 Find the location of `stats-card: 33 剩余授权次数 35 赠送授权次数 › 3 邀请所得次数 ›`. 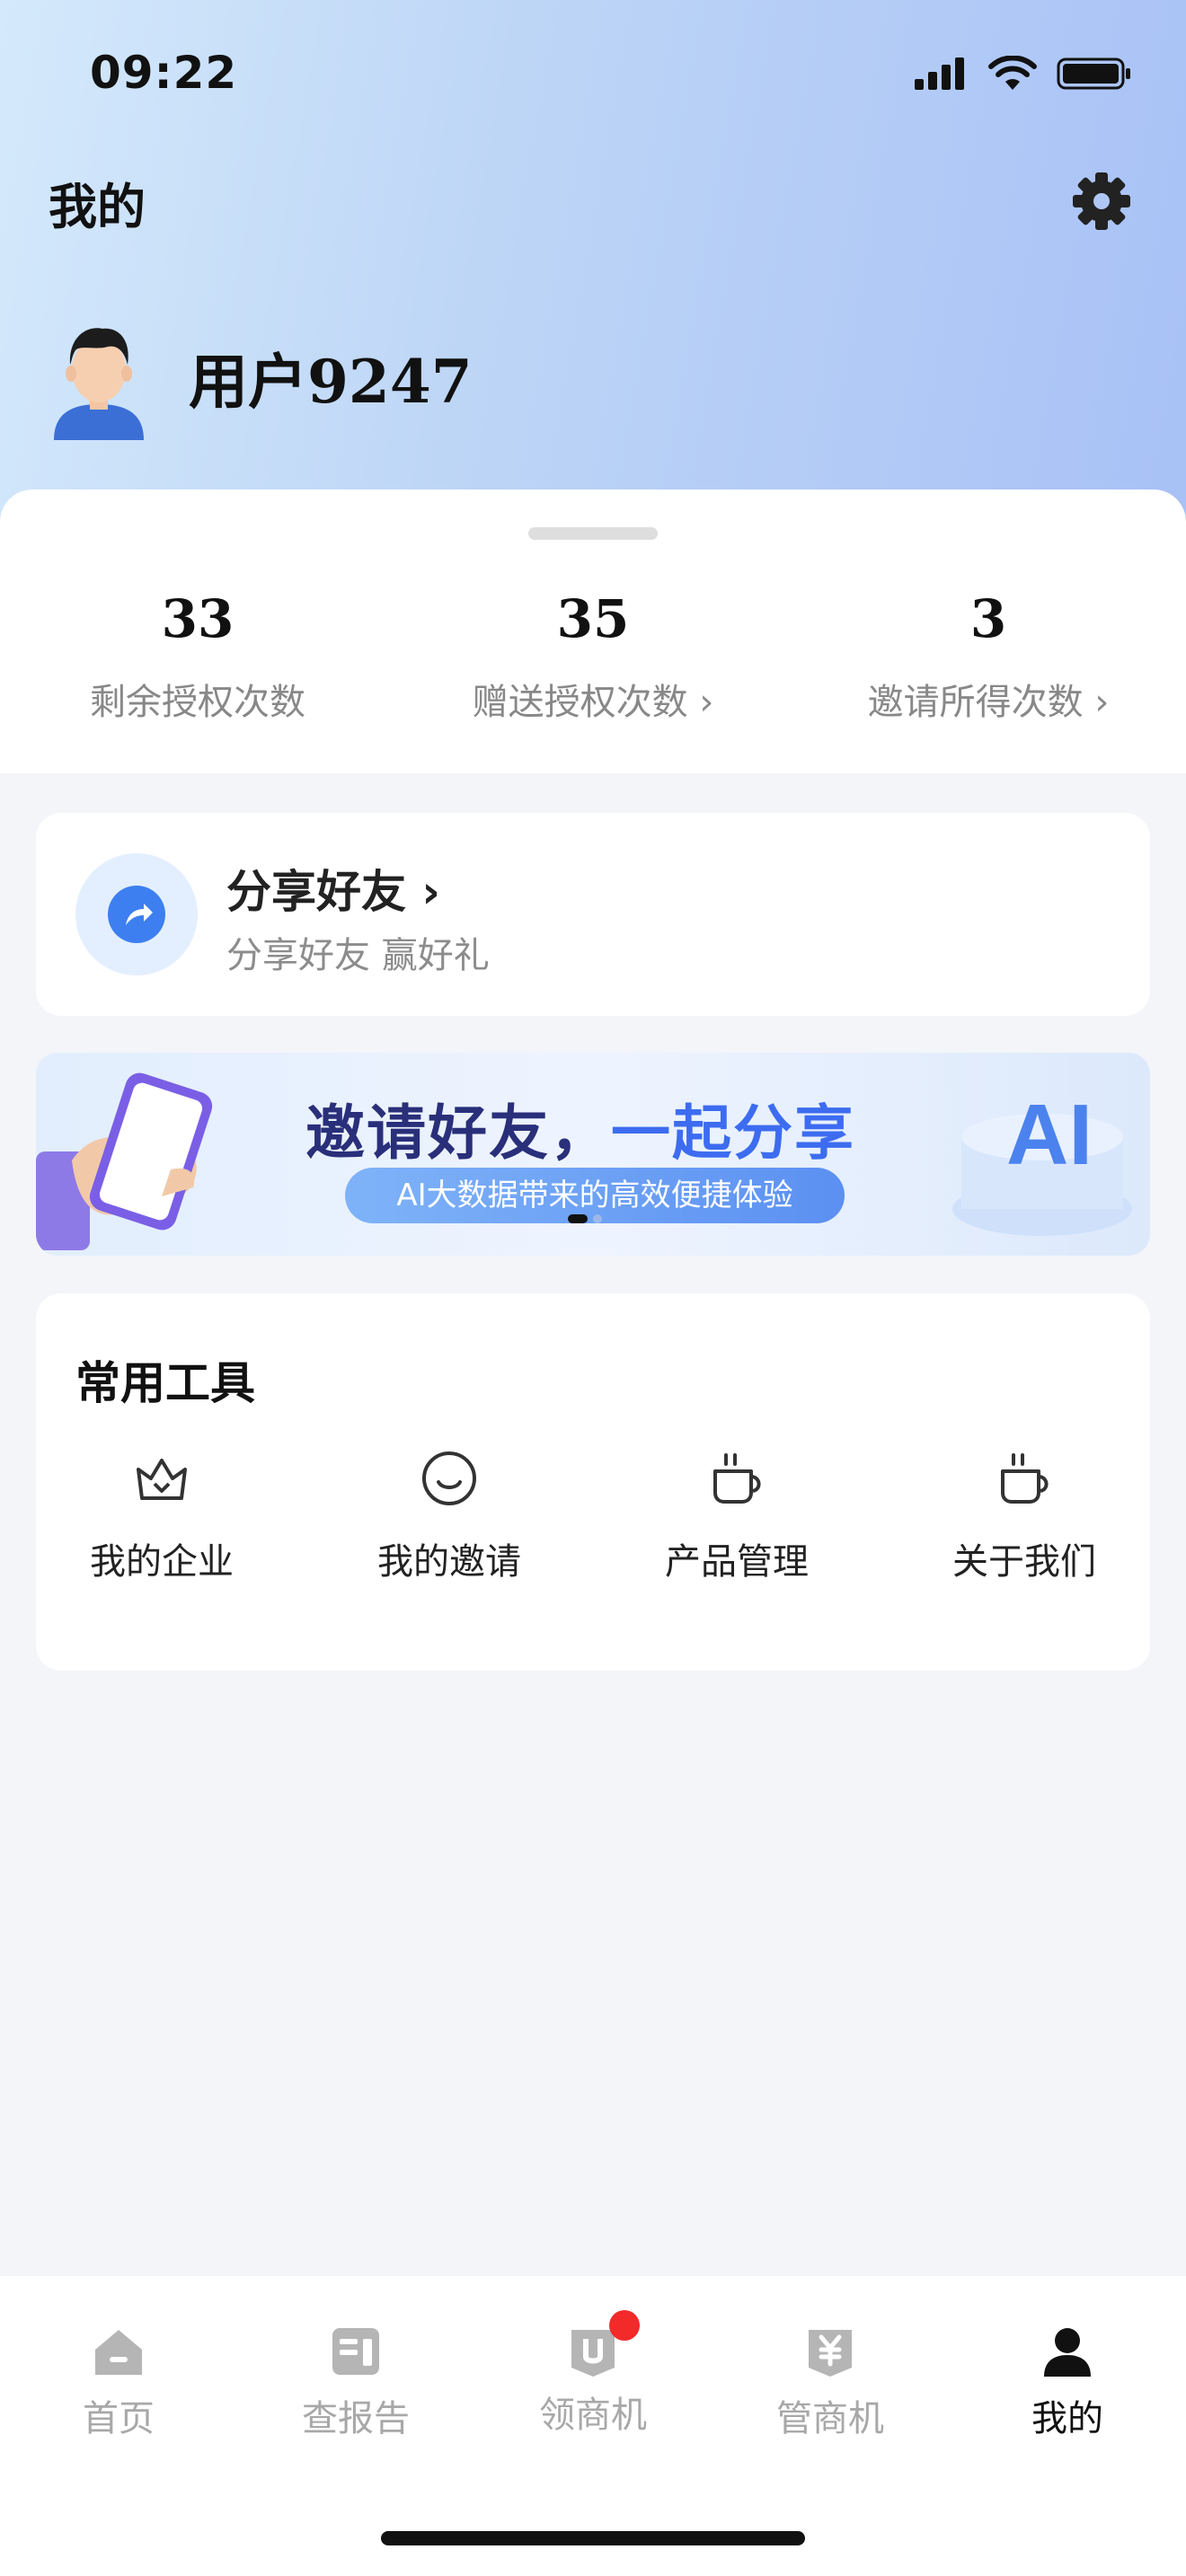

stats-card: 33 剩余授权次数 35 赠送授权次数 › 3 邀请所得次数 › is located at coordinates (593, 631).